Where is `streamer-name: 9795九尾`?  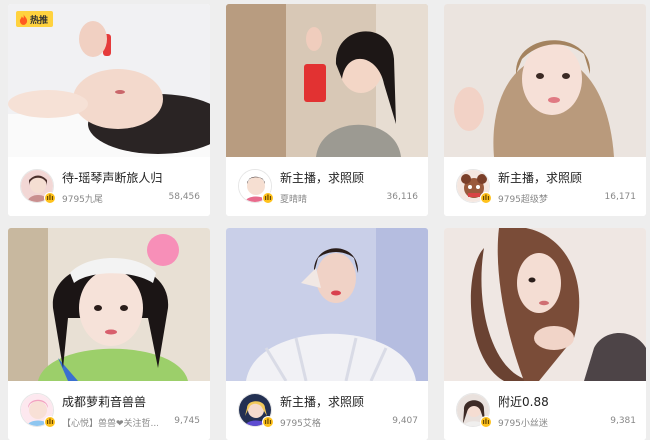 streamer-name: 9795九尾 is located at coordinates (82, 200).